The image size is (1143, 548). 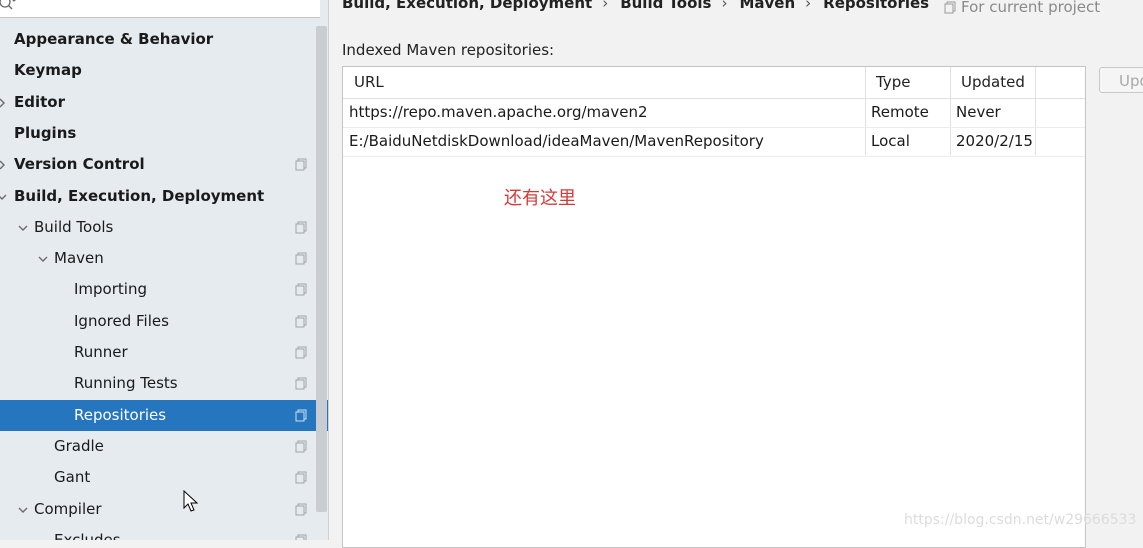 I want to click on breadcrumb-item: Build, Execution, Deployment, so click(x=467, y=6).